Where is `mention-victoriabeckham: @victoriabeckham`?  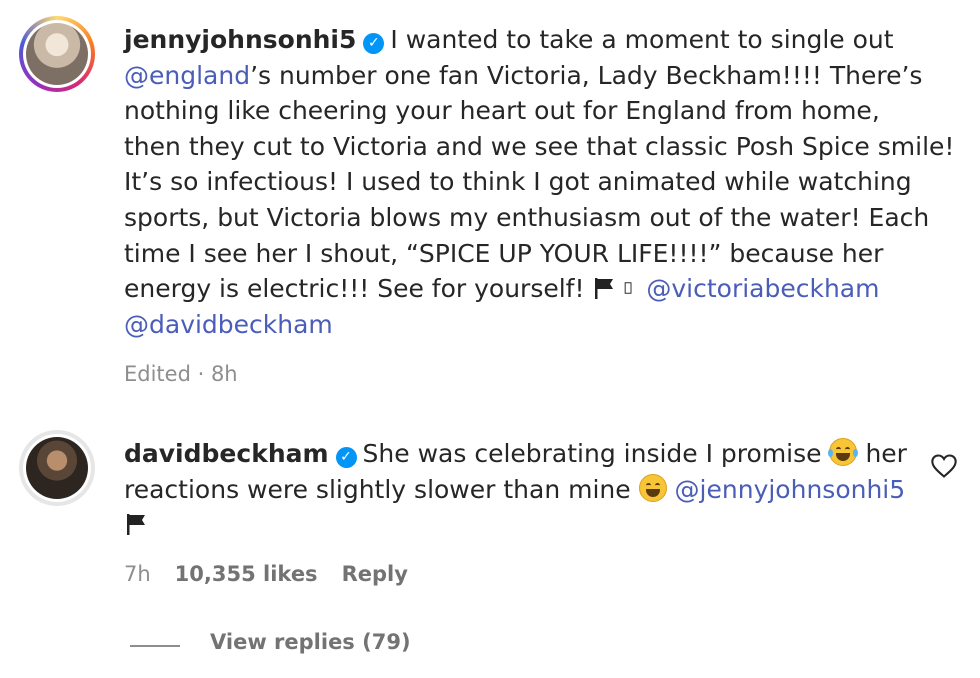 mention-victoriabeckham: @victoriabeckham is located at coordinates (762, 288).